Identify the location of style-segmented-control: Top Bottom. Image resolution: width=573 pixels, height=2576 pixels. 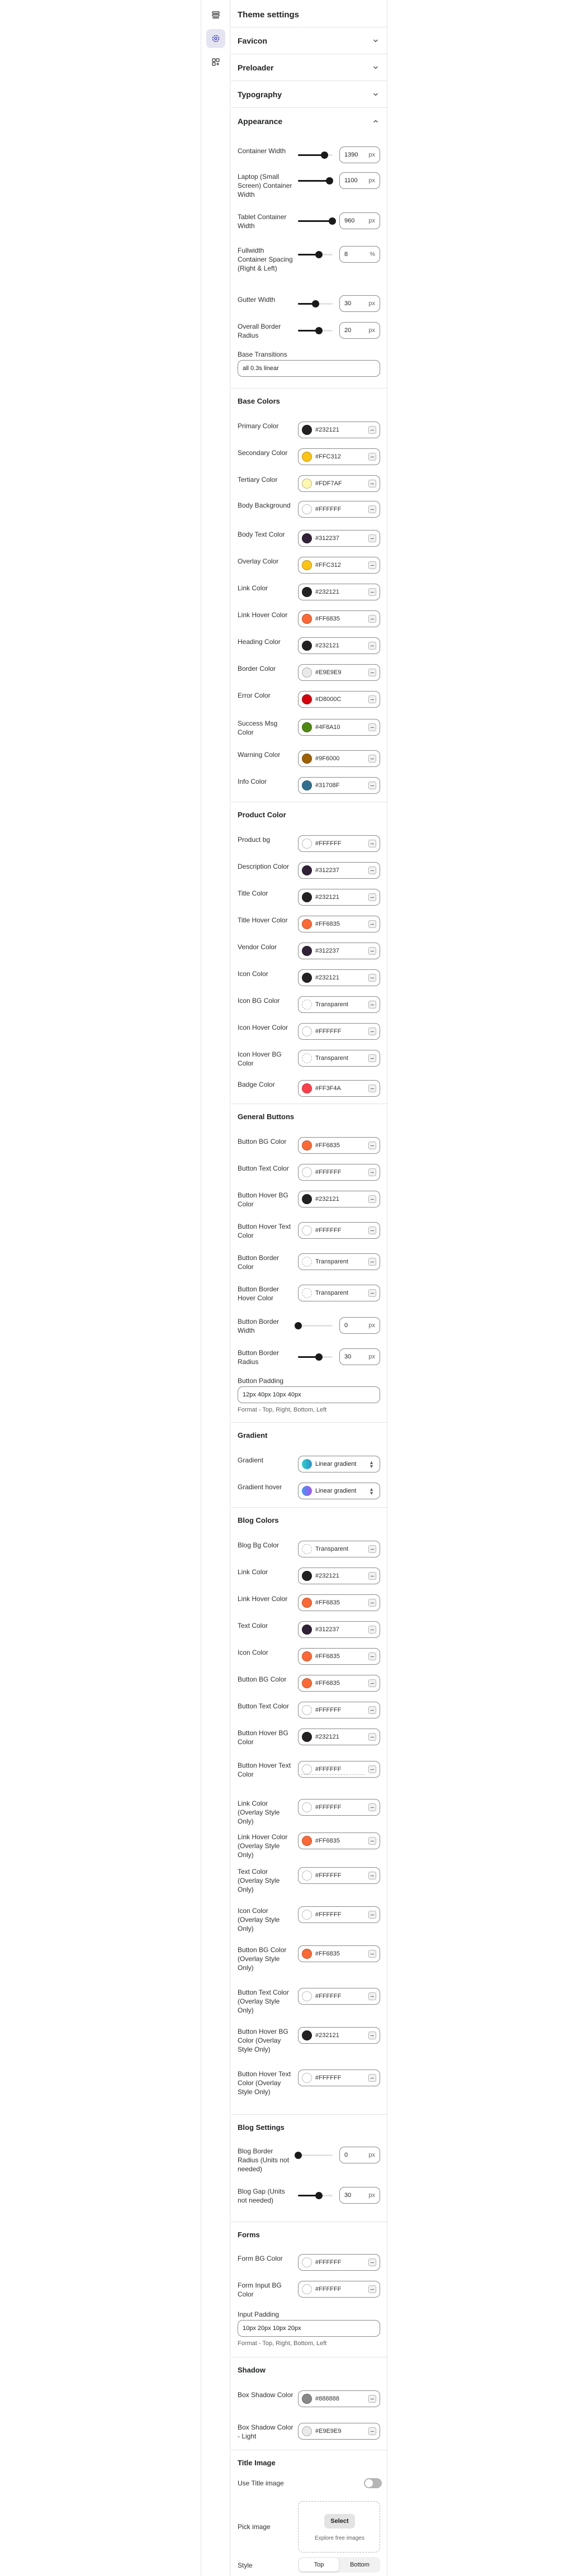
(339, 2565).